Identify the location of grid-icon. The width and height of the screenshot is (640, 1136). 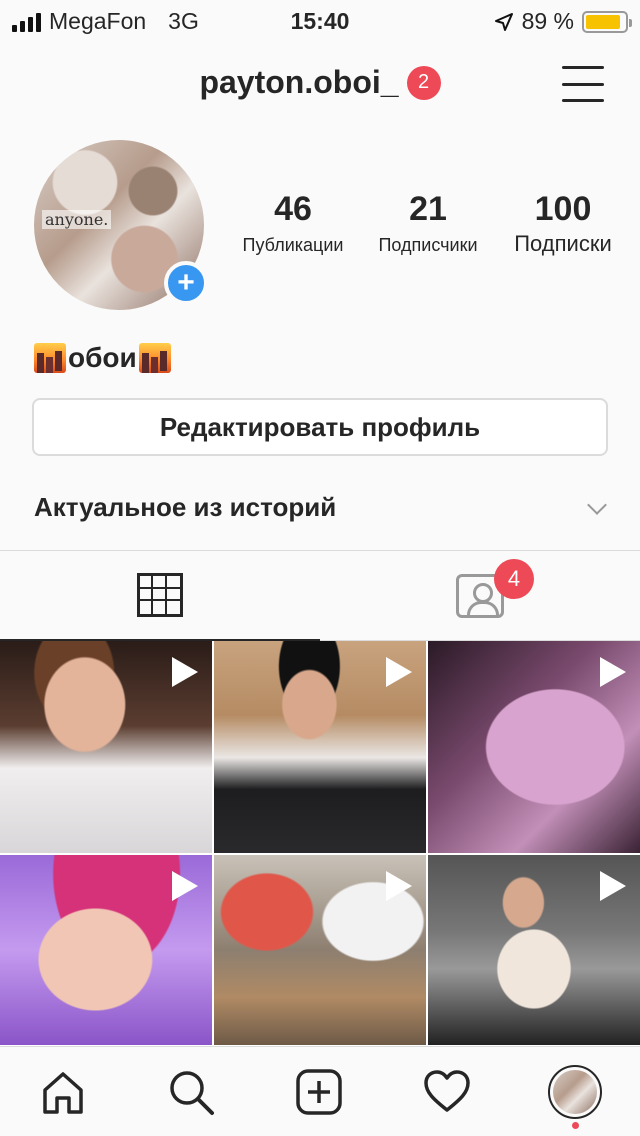
(160, 595).